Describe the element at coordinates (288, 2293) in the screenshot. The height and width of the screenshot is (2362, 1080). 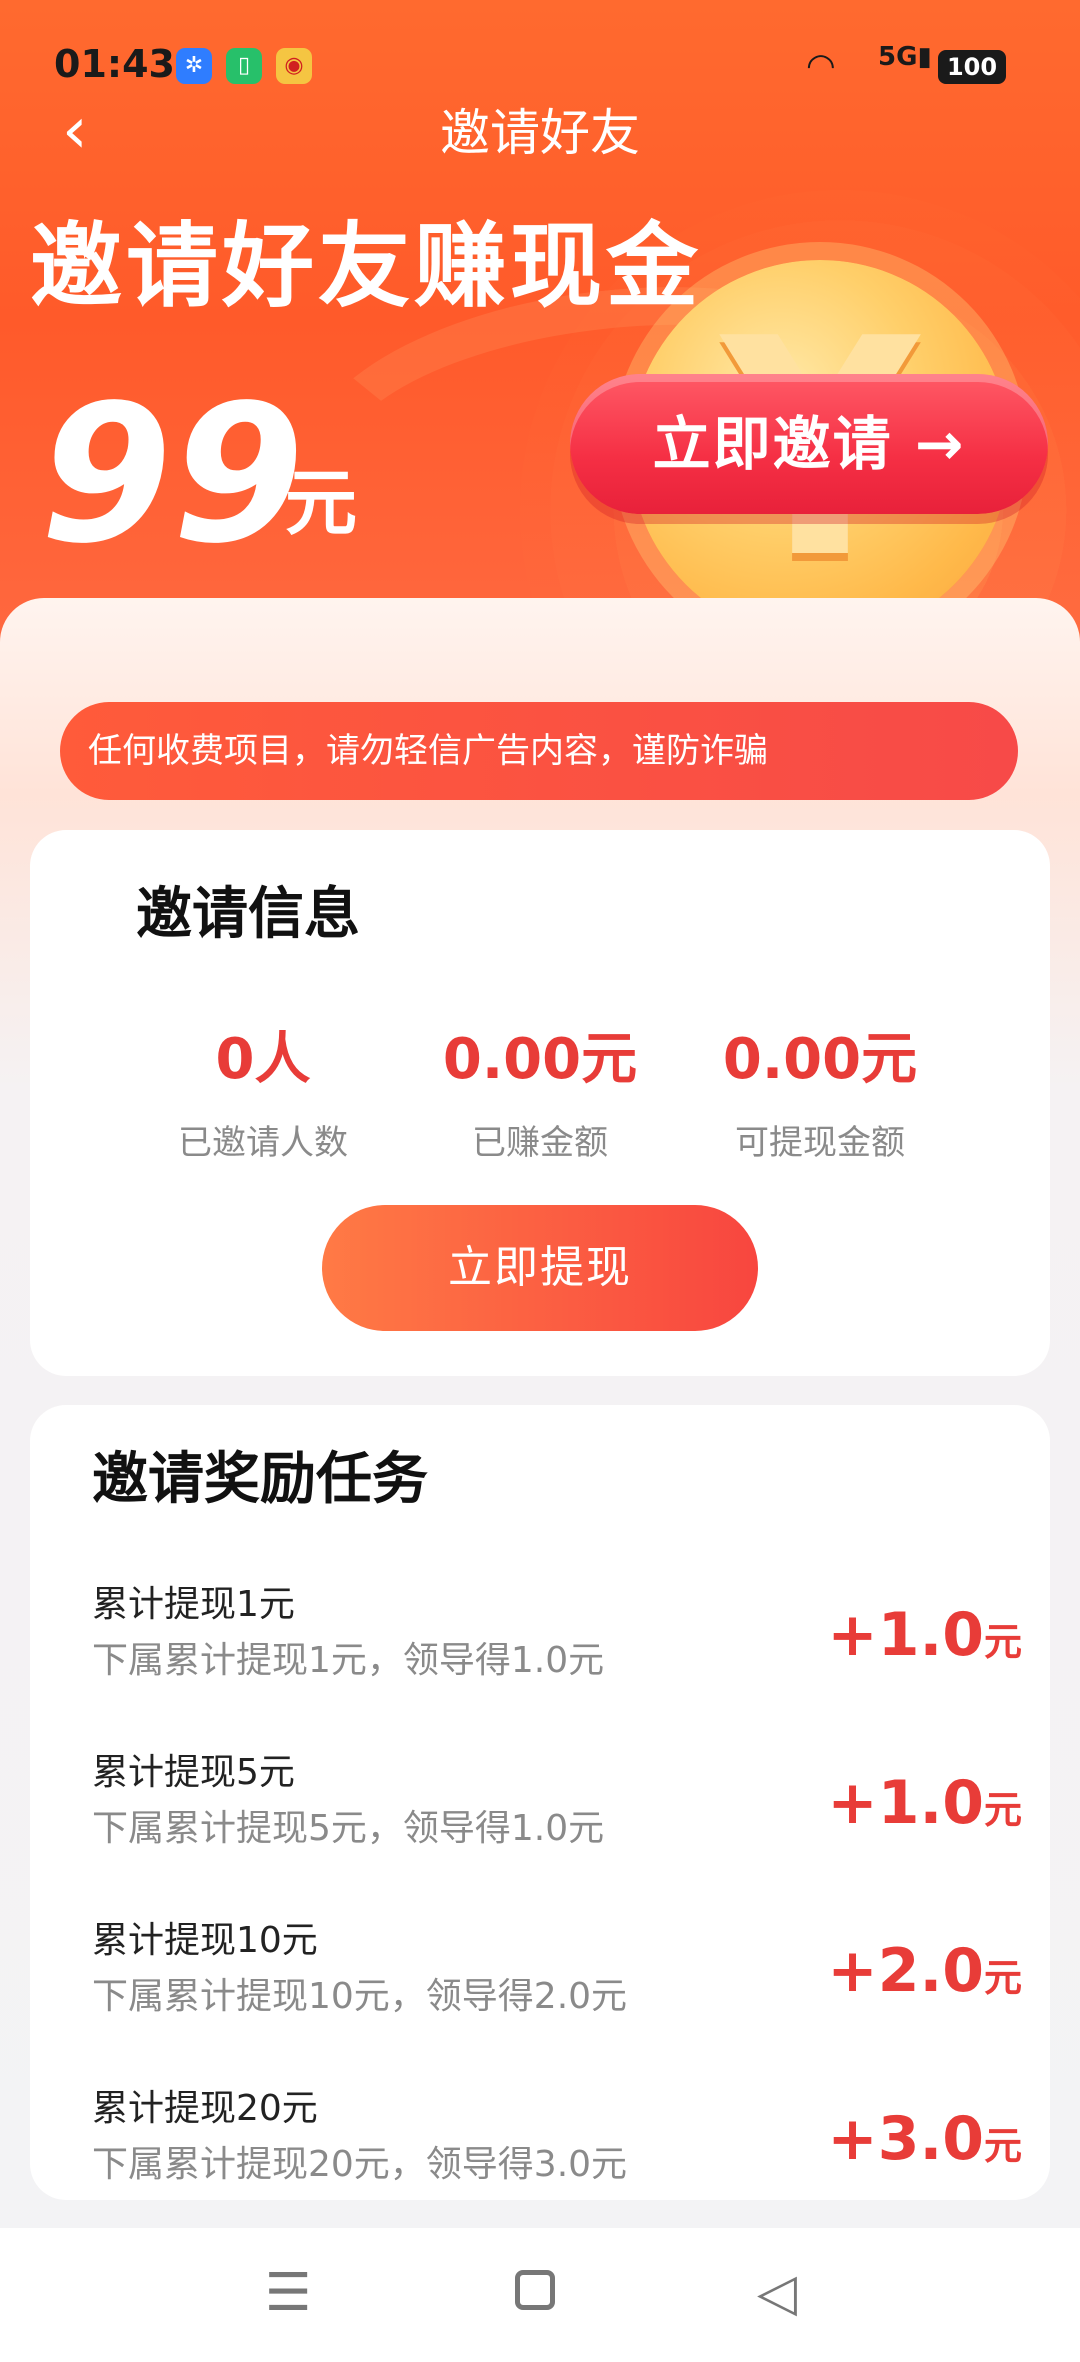
I see `menu-icon: ☰` at that location.